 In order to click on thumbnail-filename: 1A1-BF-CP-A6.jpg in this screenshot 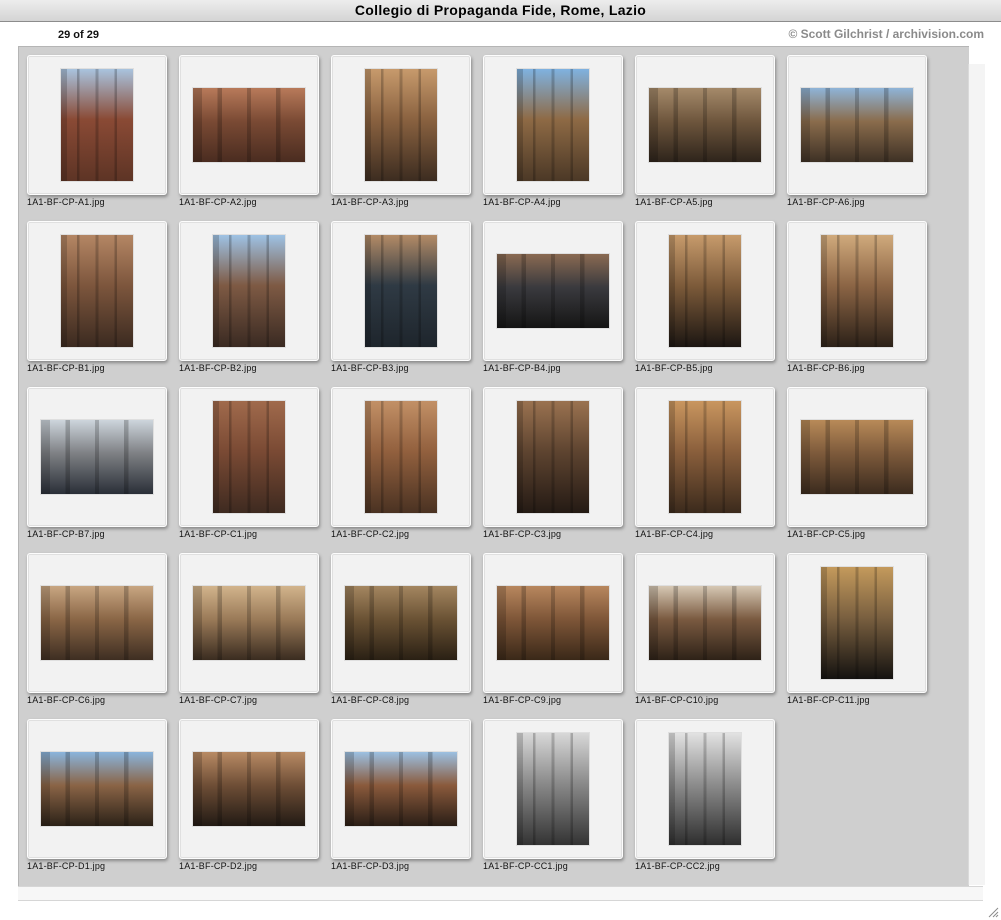, I will do `click(826, 202)`.